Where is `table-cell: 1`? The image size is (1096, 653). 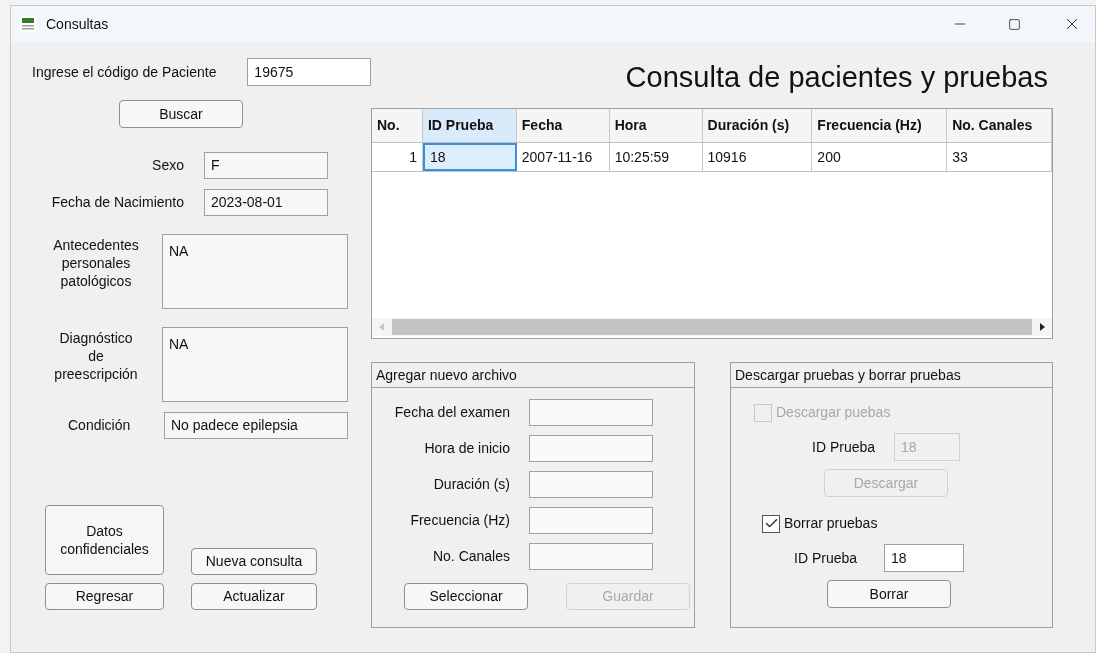
table-cell: 1 is located at coordinates (397, 157).